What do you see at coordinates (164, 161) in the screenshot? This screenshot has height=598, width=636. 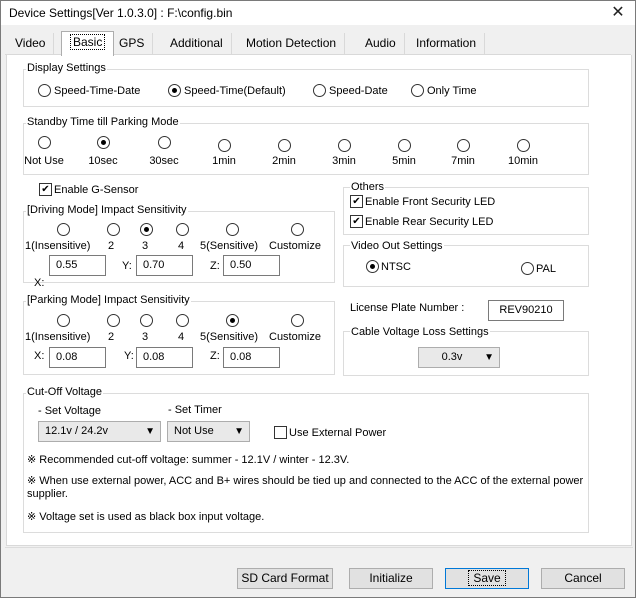 I see `radio-label: 30sec` at bounding box center [164, 161].